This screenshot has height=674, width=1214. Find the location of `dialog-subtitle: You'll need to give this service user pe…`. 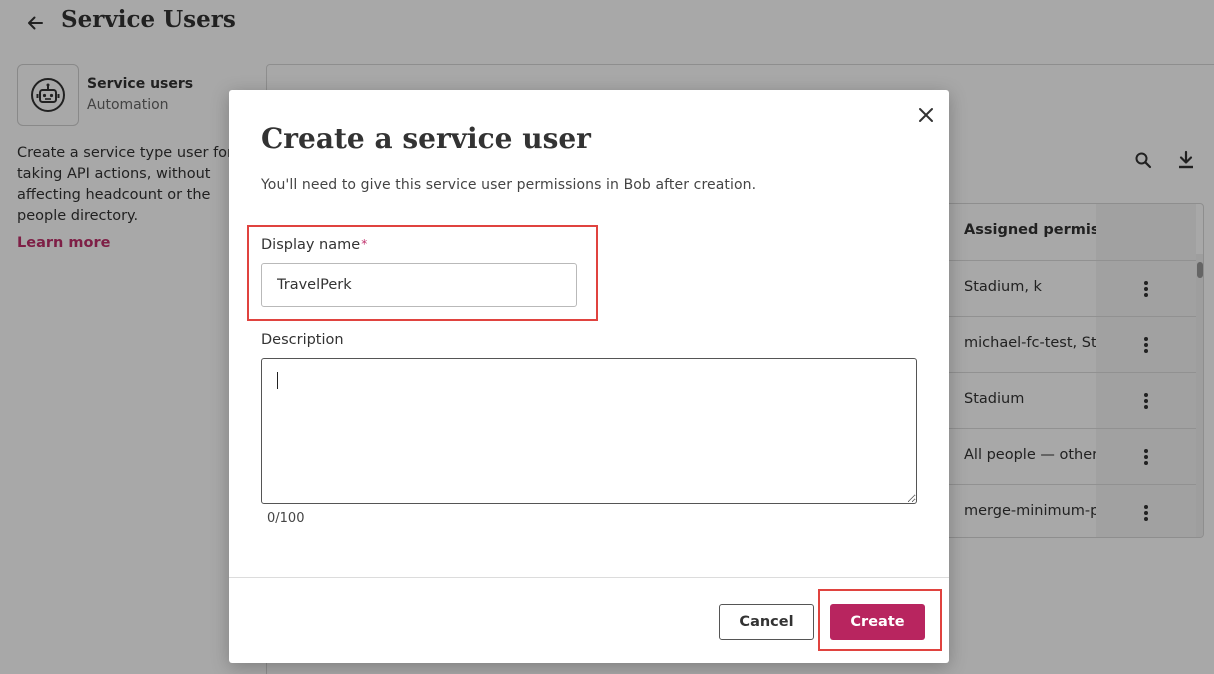

dialog-subtitle: You'll need to give this service user pe… is located at coordinates (509, 185).